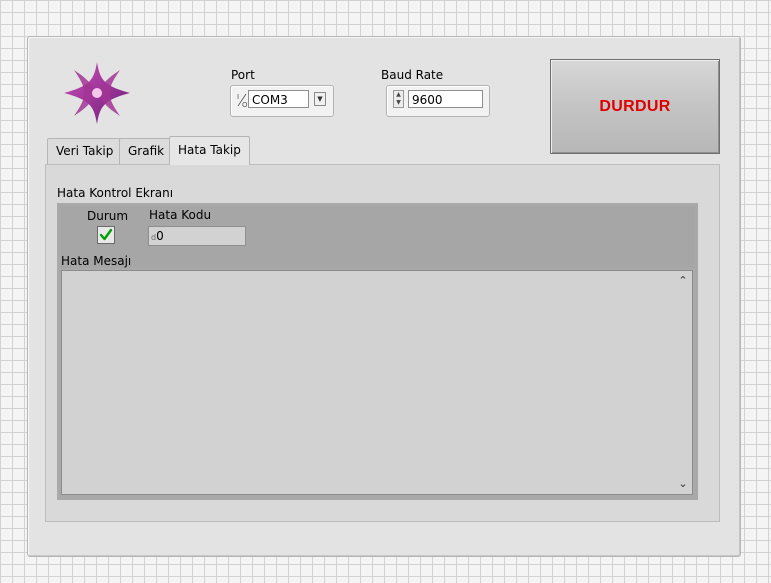  Describe the element at coordinates (85, 151) in the screenshot. I see `tab-veri-takip: Veri Takip` at that location.